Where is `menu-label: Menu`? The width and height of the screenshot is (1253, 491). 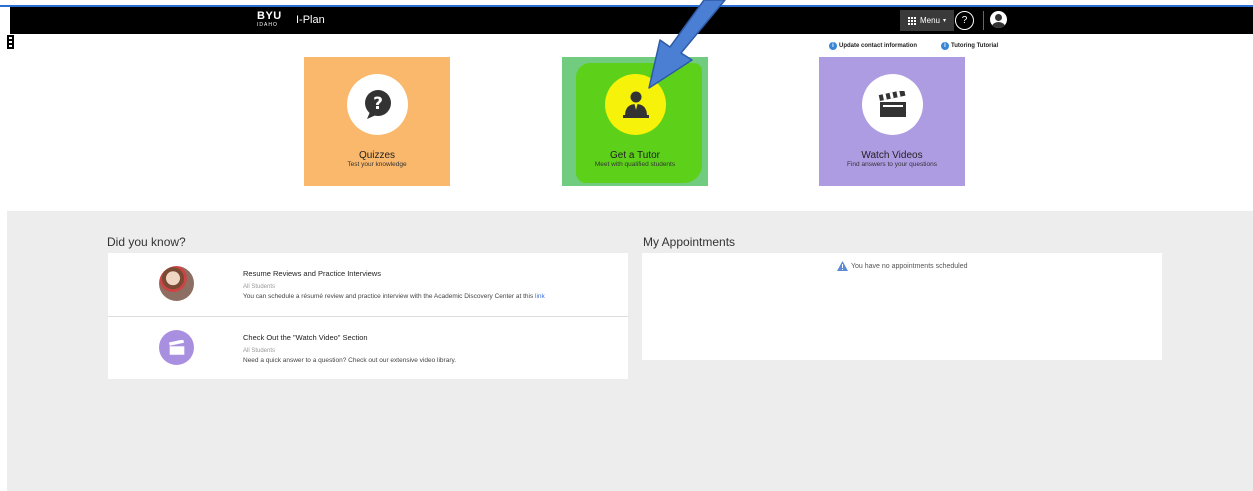 menu-label: Menu is located at coordinates (929, 20).